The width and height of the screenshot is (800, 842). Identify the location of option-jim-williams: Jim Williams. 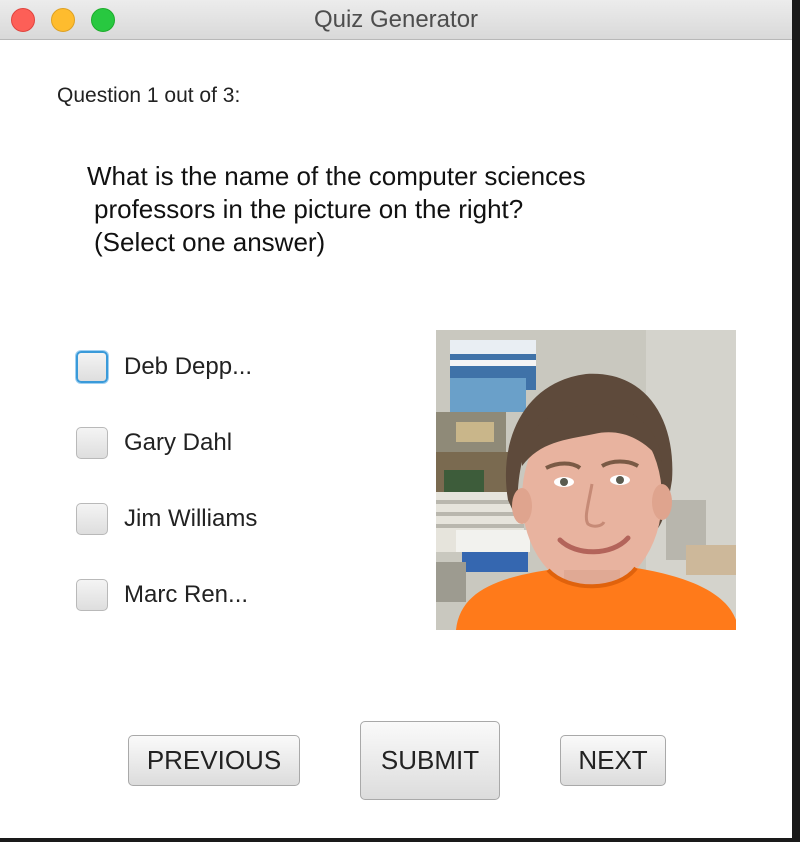
(206, 519).